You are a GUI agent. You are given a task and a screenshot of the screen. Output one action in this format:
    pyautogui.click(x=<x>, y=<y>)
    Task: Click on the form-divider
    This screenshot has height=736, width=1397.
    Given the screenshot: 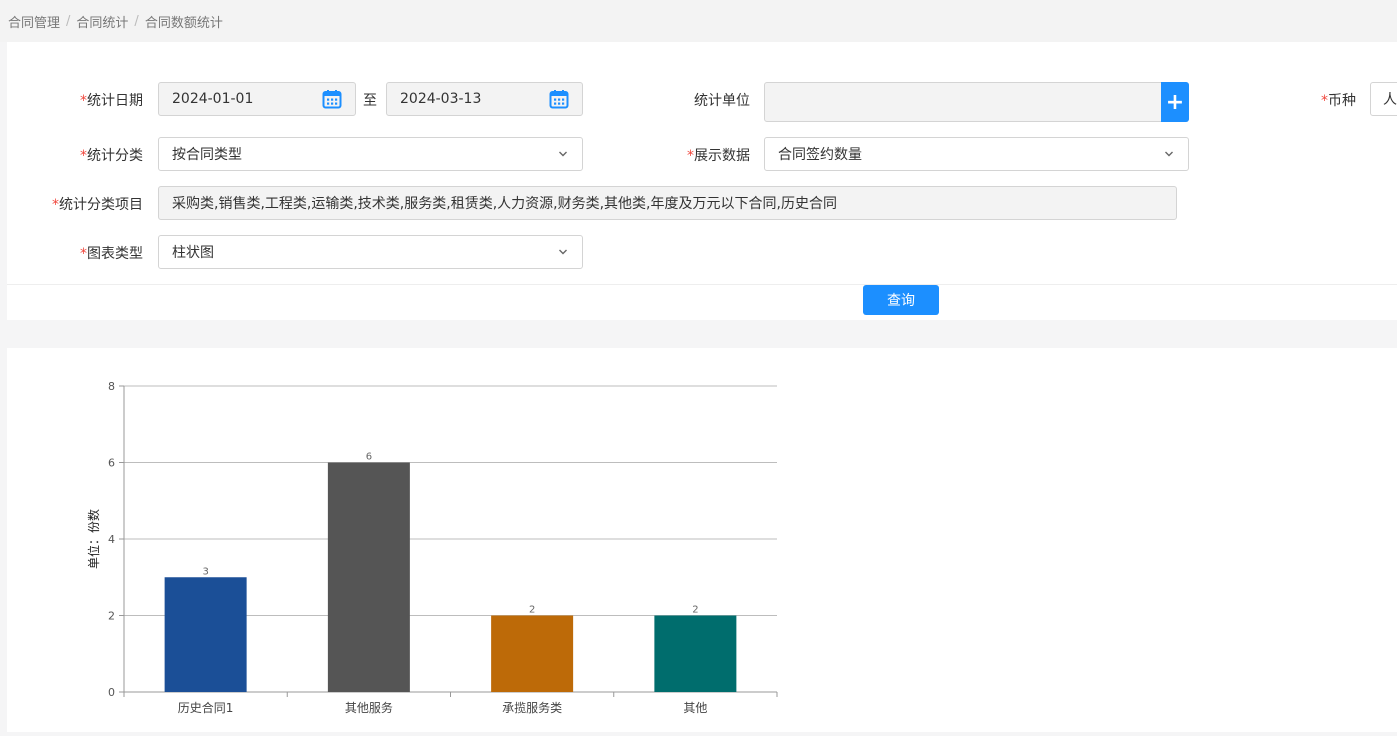 What is the action you would take?
    pyautogui.click(x=702, y=284)
    